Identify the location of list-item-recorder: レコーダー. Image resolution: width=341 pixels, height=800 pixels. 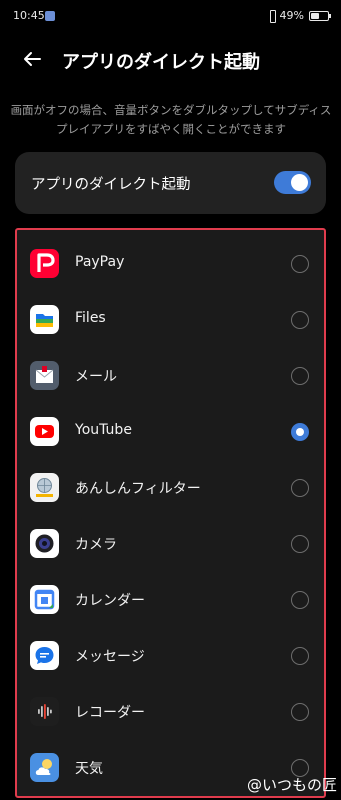
(170, 712).